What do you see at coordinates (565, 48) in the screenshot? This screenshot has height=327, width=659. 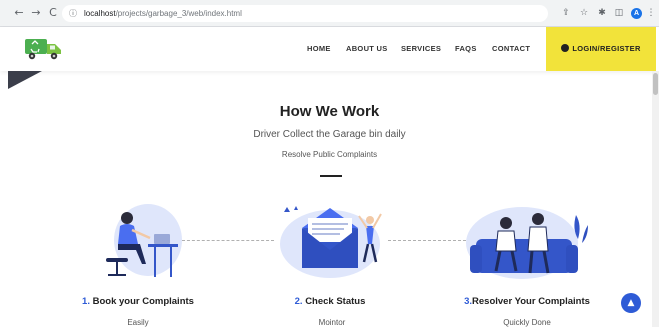 I see `user-icon` at bounding box center [565, 48].